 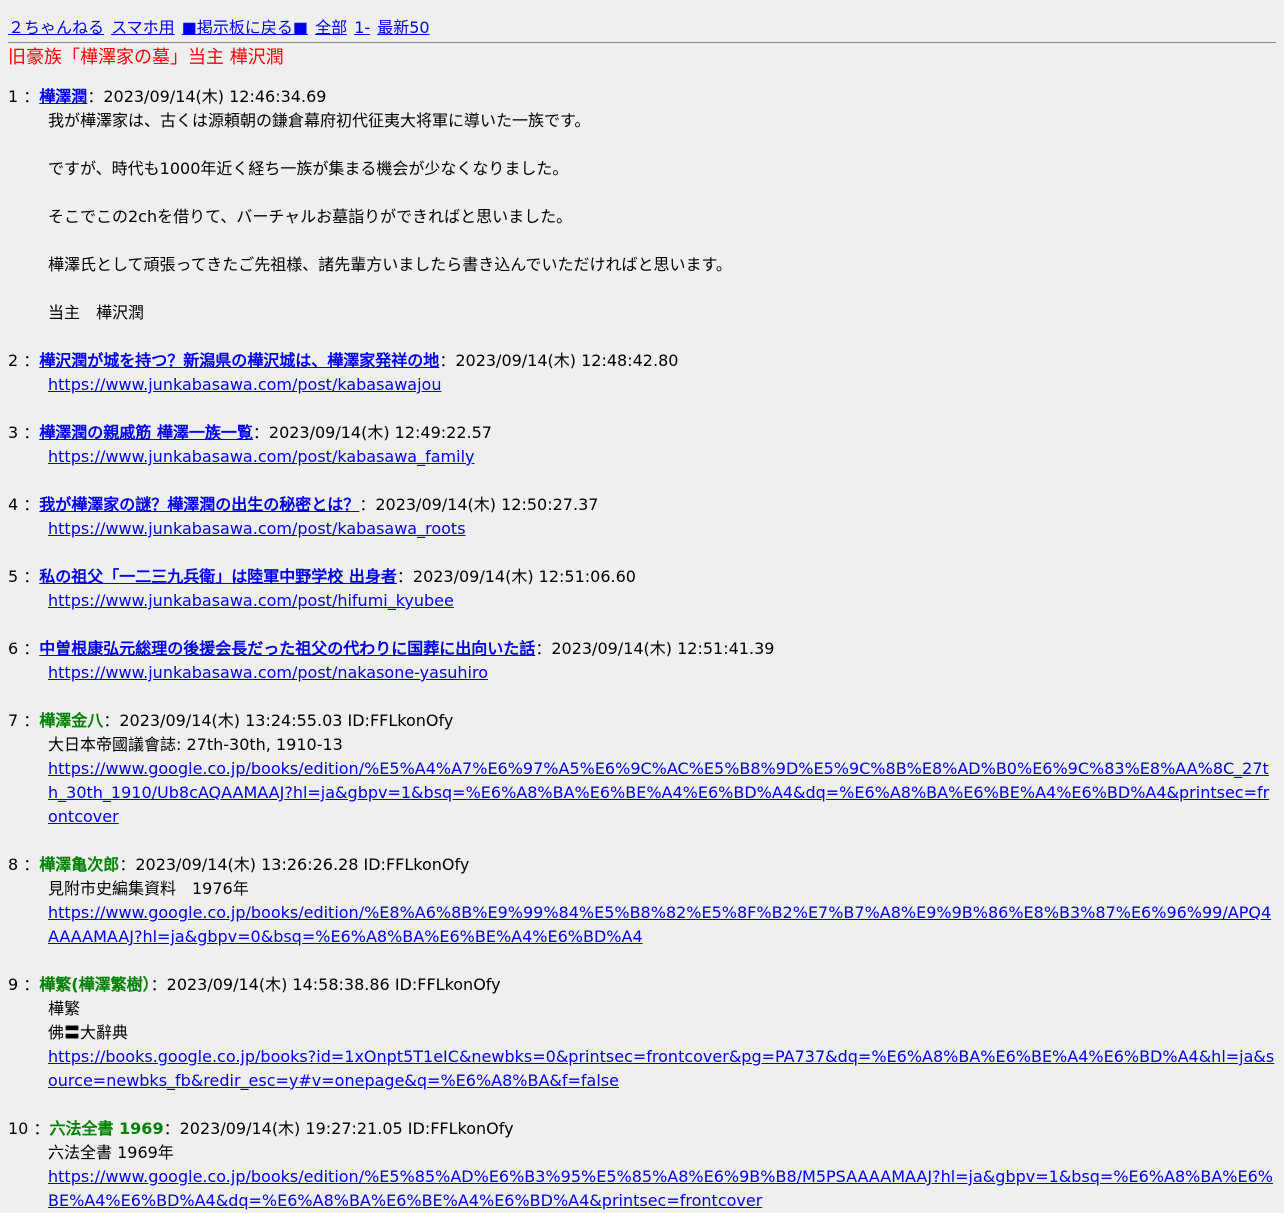 What do you see at coordinates (642, 97) in the screenshot?
I see `post-header: 1 ：樺澤潤：2023/09/14(木) 12:46:34.69` at bounding box center [642, 97].